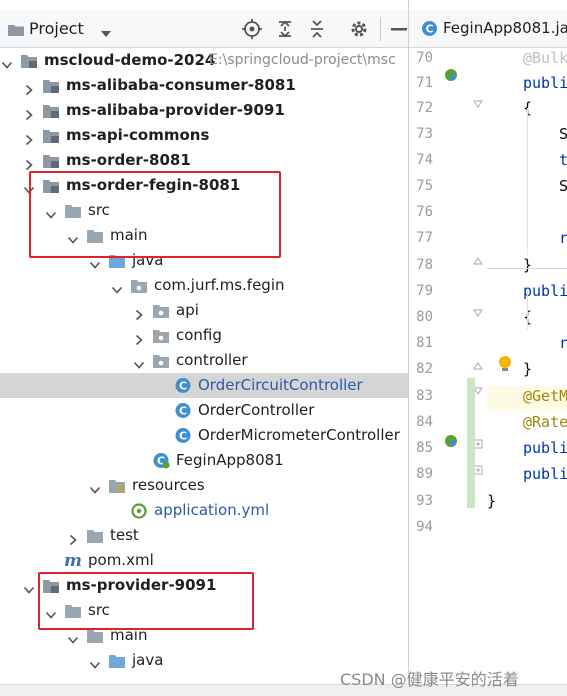 The height and width of the screenshot is (696, 567). Describe the element at coordinates (204, 160) in the screenshot. I see `tree-item: ms-order-8081` at that location.